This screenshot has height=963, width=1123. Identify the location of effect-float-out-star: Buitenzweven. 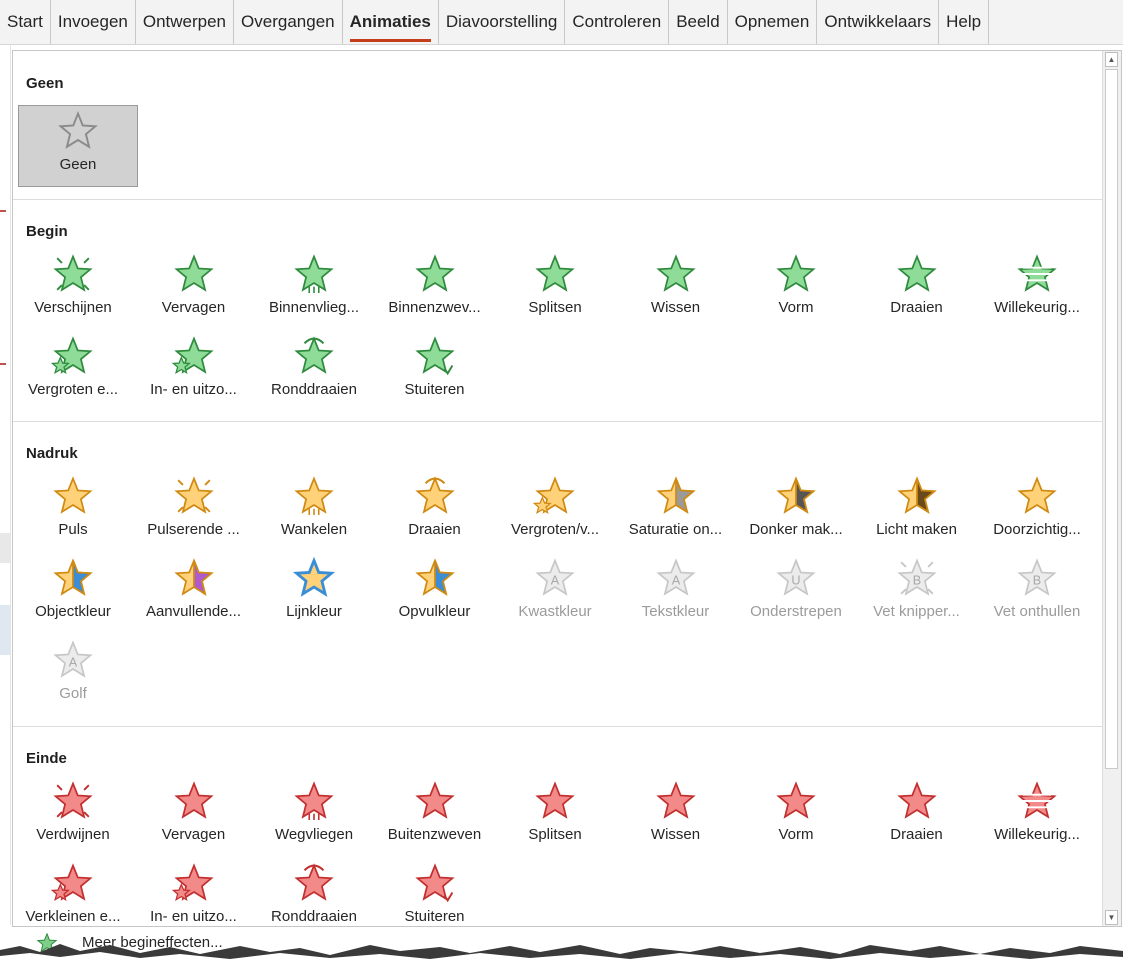
(435, 810).